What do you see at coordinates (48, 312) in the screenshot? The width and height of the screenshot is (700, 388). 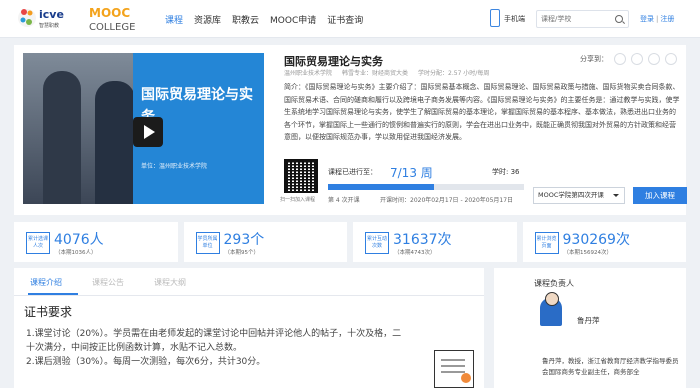 I see `certificate-heading: 证书要求` at bounding box center [48, 312].